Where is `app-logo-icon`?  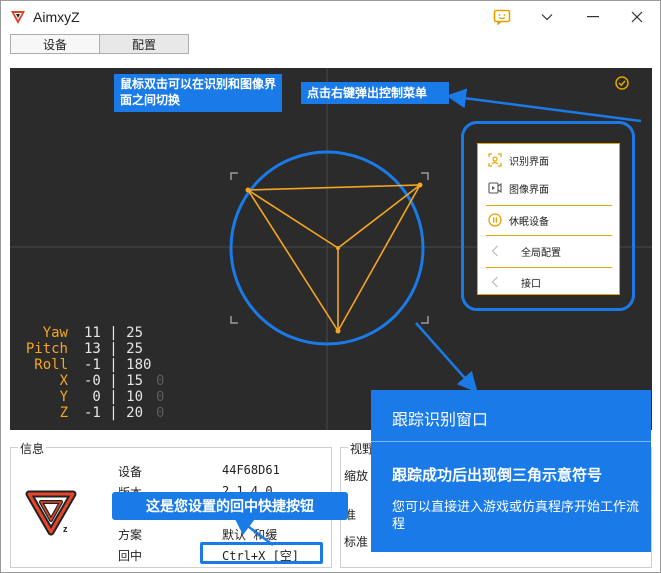 app-logo-icon is located at coordinates (18, 17).